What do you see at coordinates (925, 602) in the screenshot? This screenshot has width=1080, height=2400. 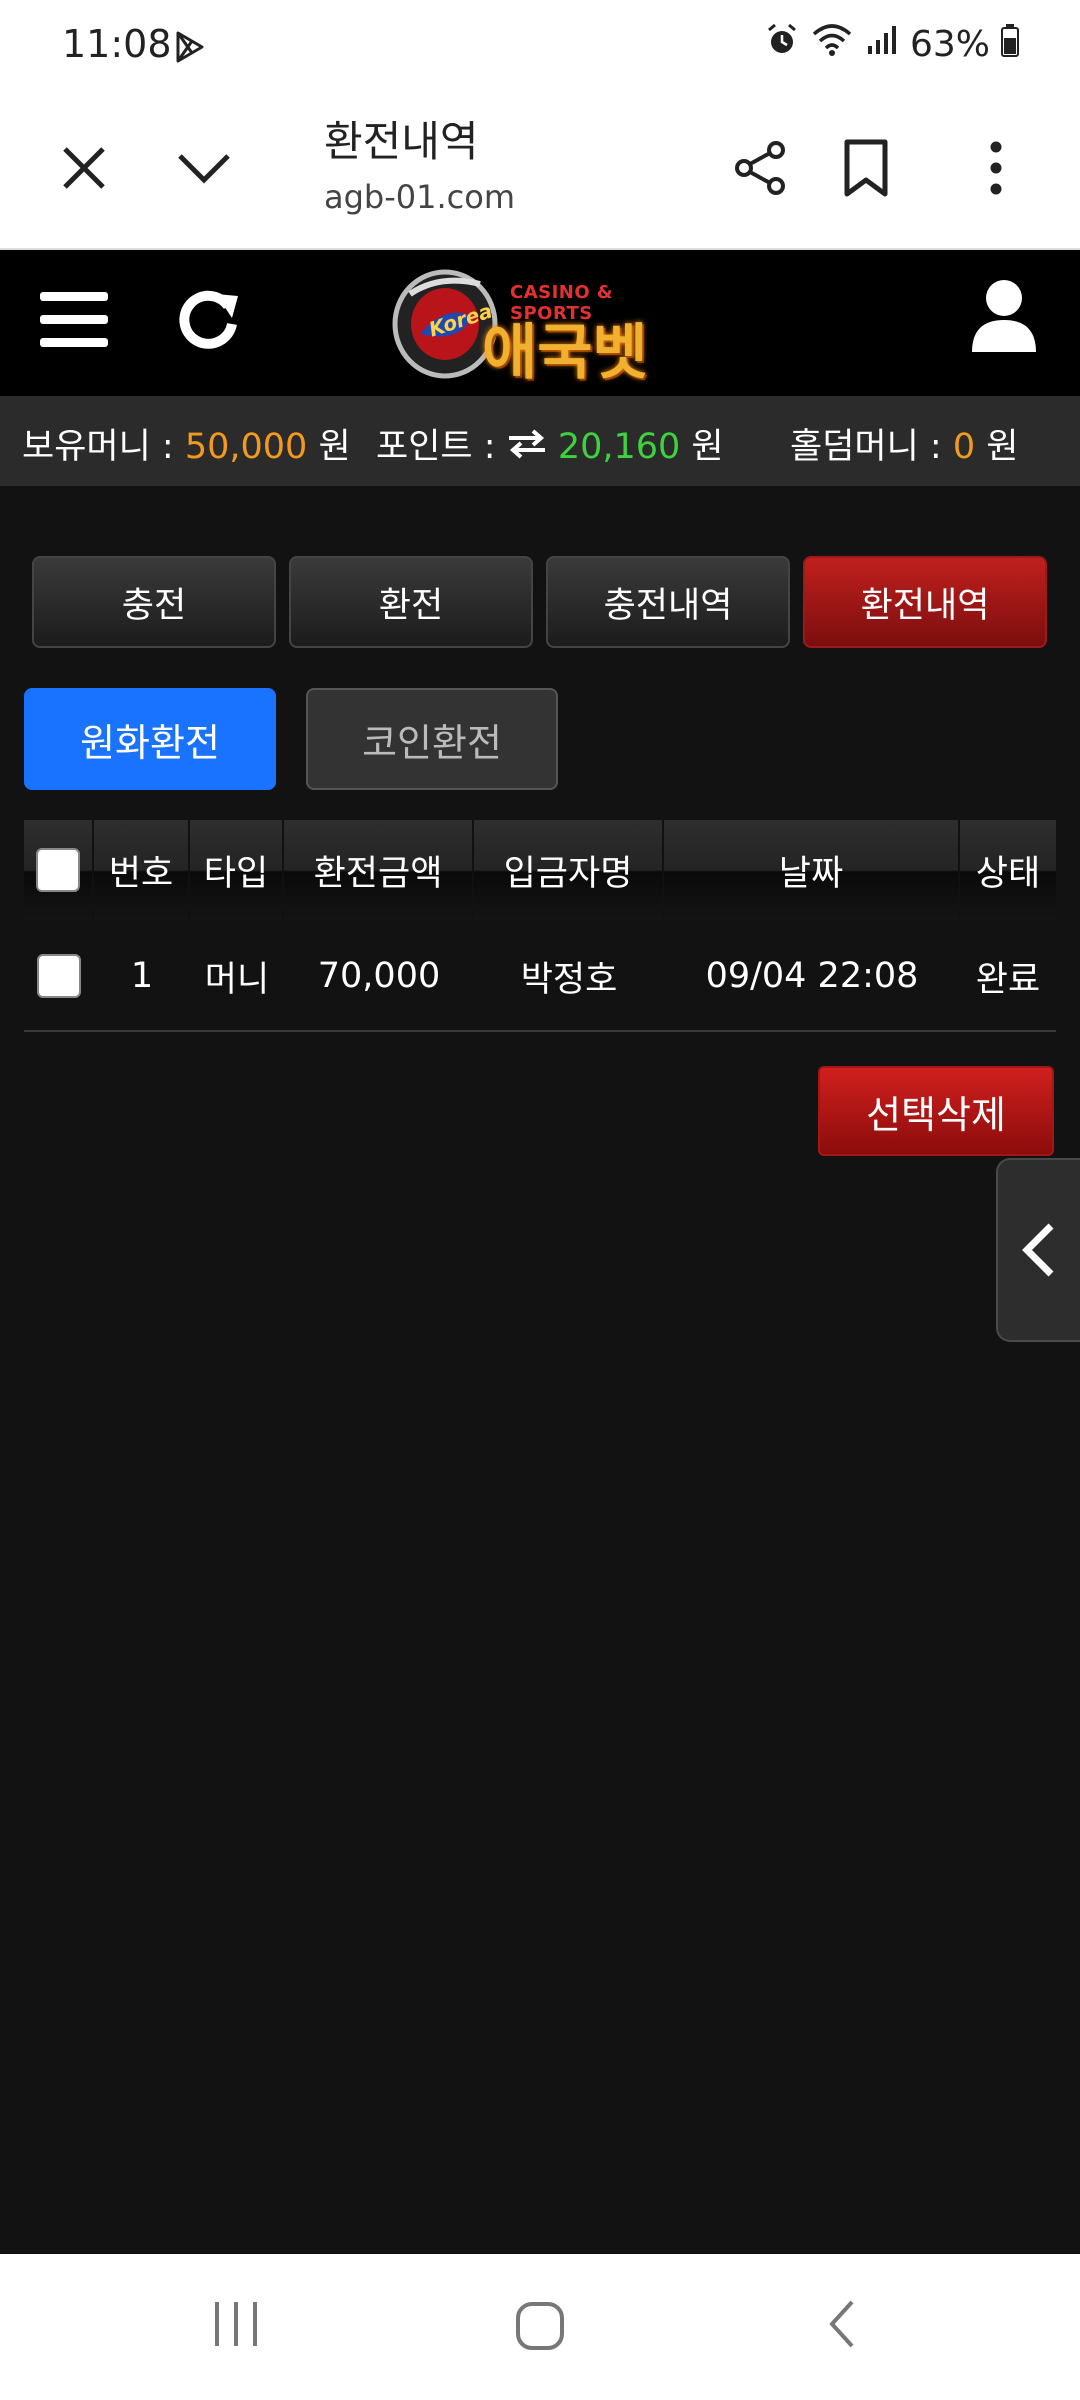 I see `tab-withdraw-history: 환전내역` at bounding box center [925, 602].